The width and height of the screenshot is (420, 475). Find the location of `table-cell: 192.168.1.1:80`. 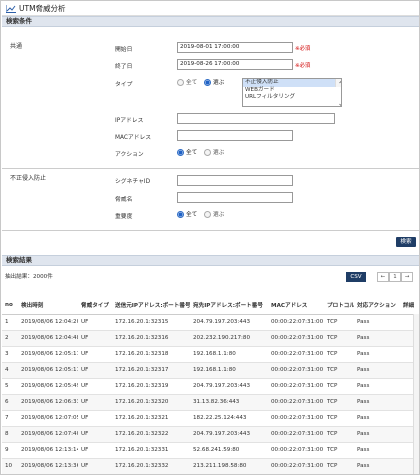

table-cell: 192.168.1.1:80 is located at coordinates (229, 354).